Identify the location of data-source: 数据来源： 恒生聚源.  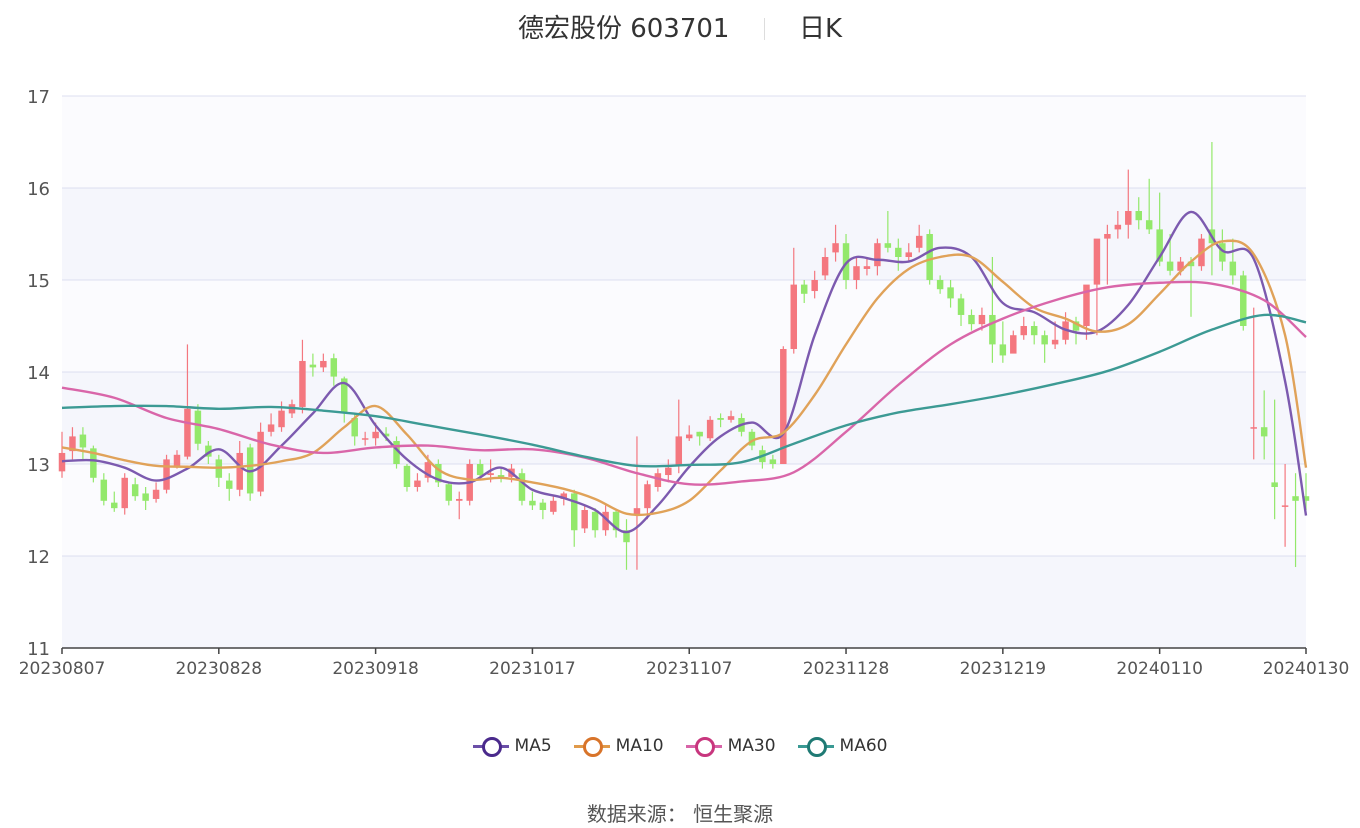
(680, 814).